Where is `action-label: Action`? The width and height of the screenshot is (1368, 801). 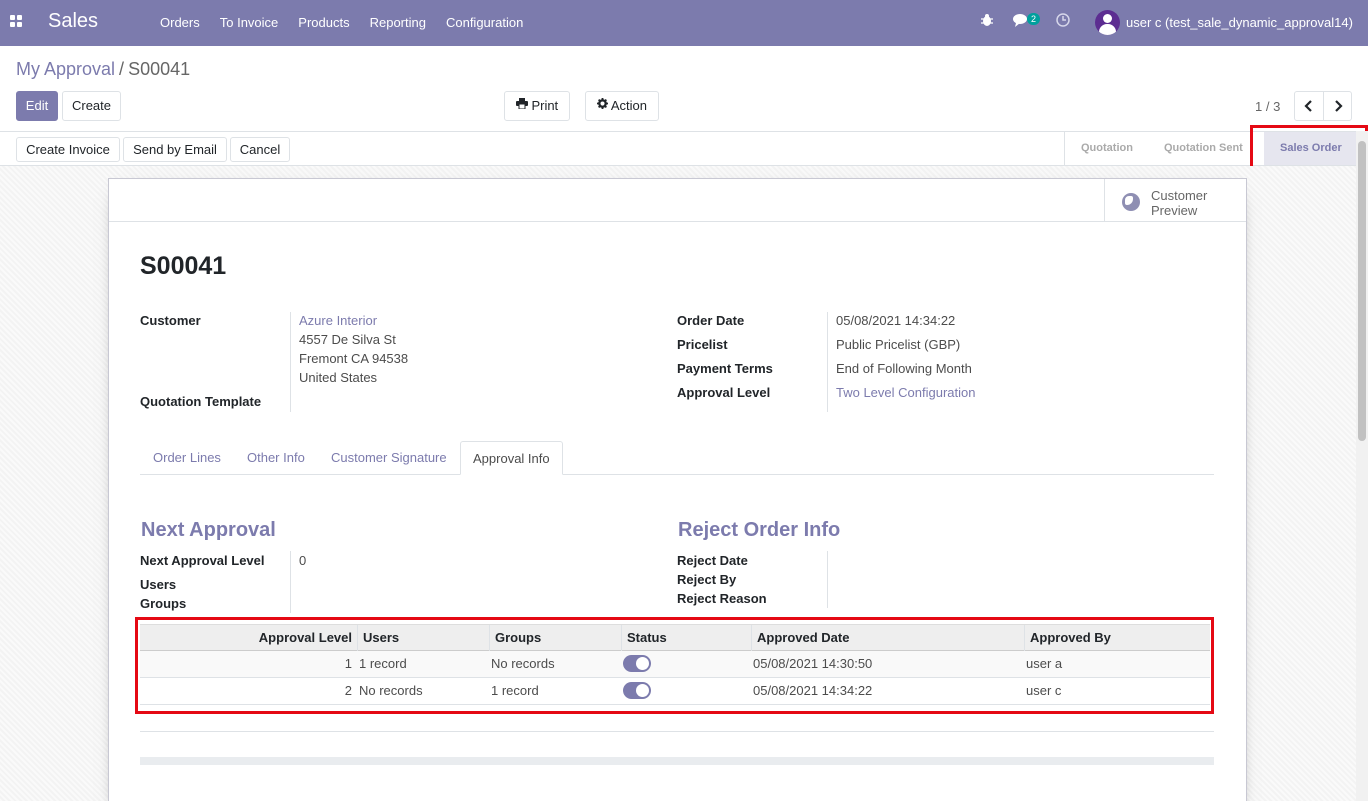 action-label: Action is located at coordinates (629, 105).